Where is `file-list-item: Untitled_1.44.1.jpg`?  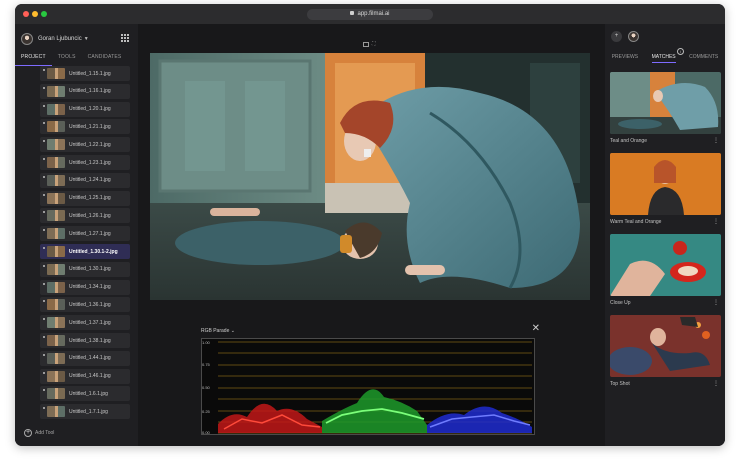
file-list-item: Untitled_1.44.1.jpg is located at coordinates (85, 358).